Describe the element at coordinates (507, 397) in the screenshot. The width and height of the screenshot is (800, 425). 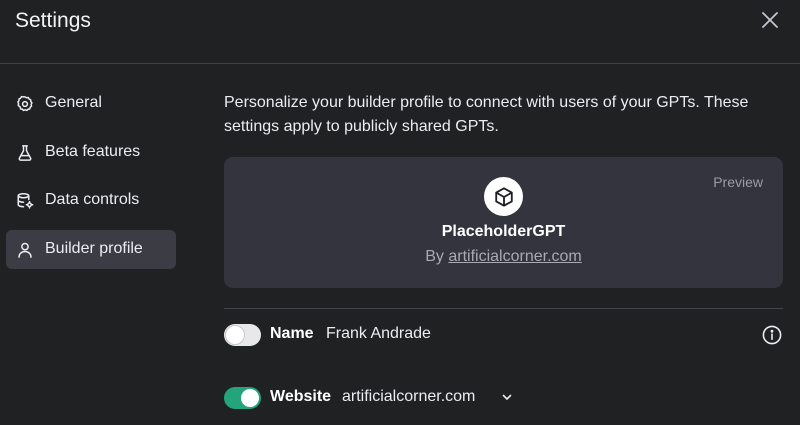
I see `chevron-down-icon` at that location.